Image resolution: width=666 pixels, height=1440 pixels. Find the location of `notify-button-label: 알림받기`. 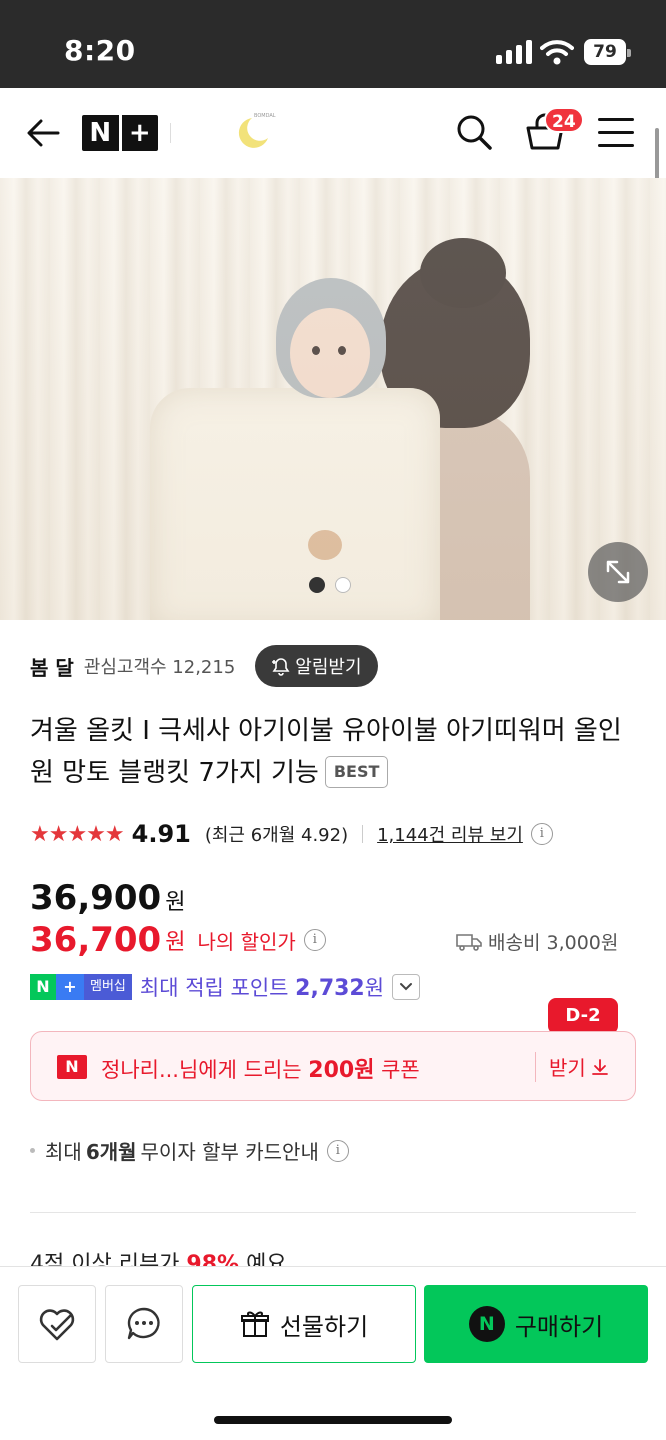

notify-button-label: 알림받기 is located at coordinates (328, 667).